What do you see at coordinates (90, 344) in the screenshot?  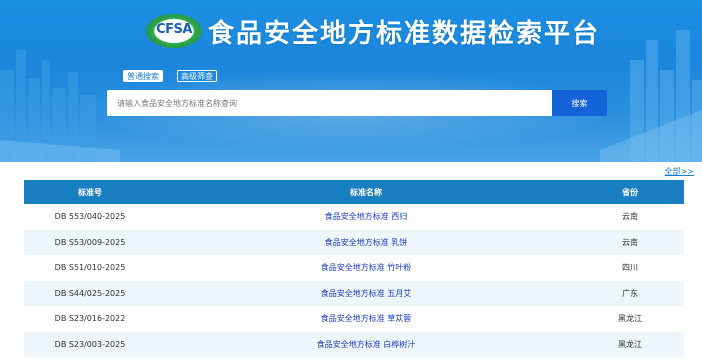 I see `standard-number: DB S23/003-2025` at bounding box center [90, 344].